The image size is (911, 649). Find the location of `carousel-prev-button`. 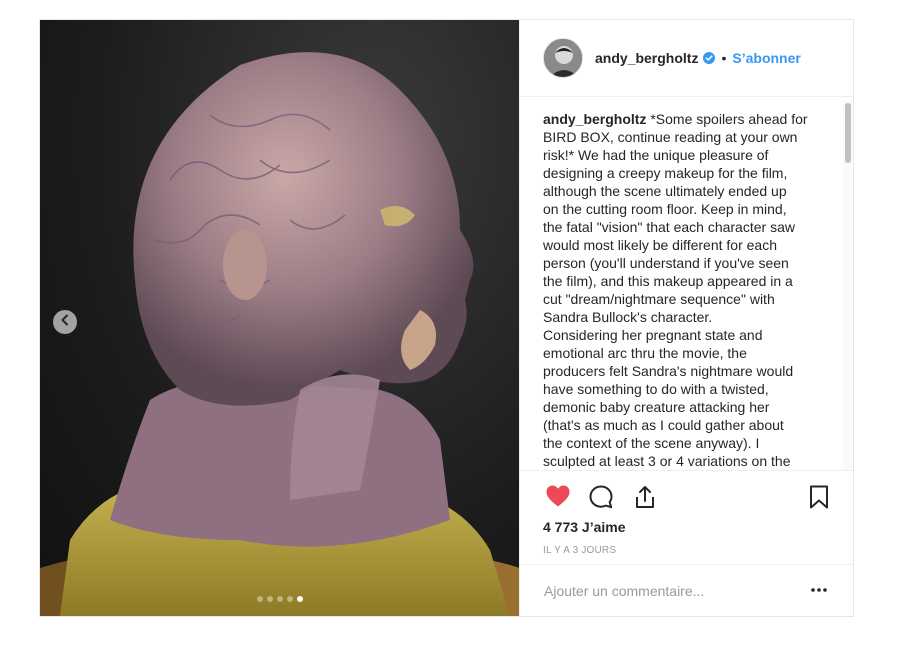

carousel-prev-button is located at coordinates (65, 322).